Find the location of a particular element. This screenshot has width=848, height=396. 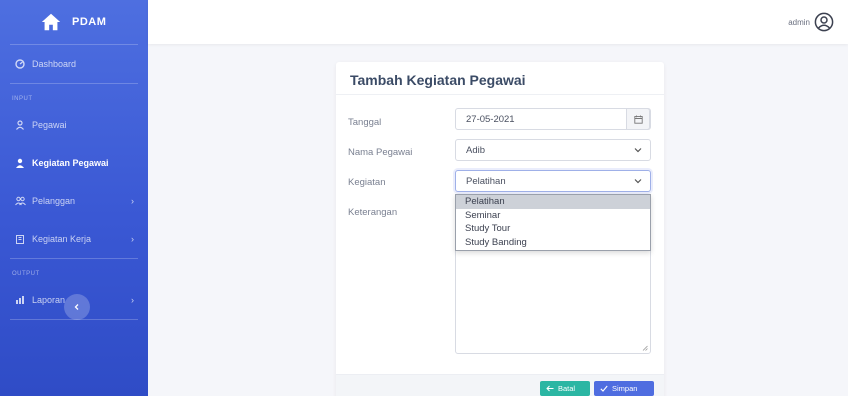

sidebar-toggle-button is located at coordinates (77, 307).